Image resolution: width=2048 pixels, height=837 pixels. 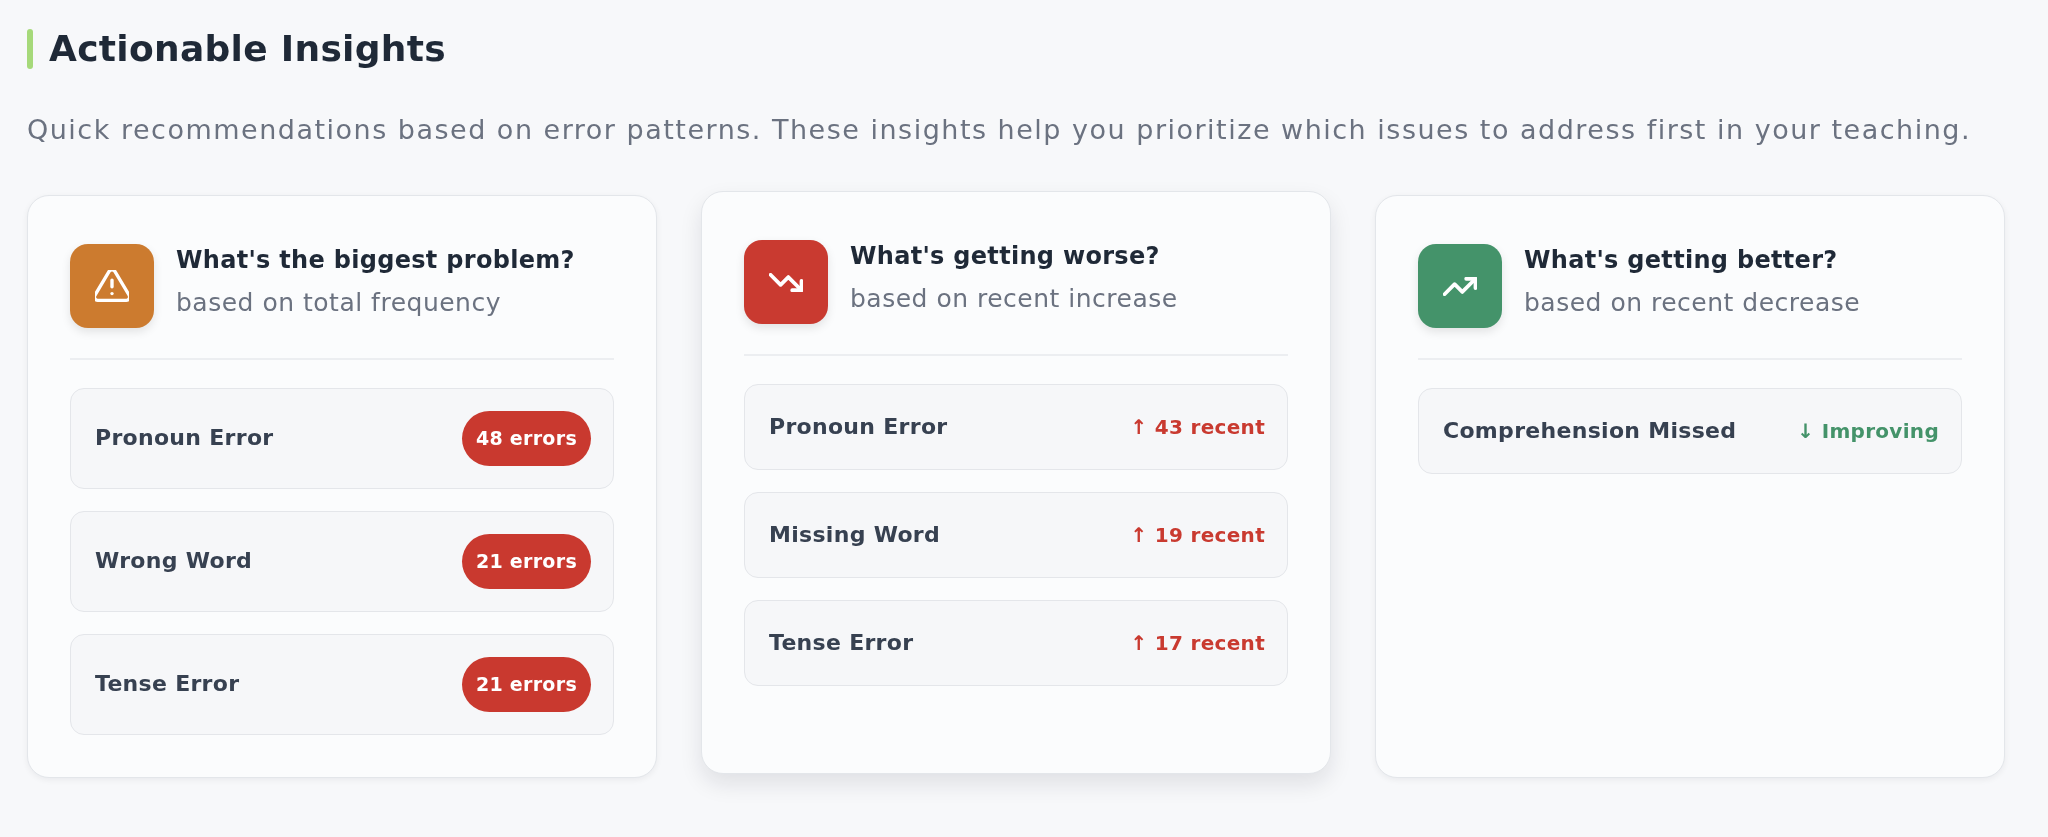 What do you see at coordinates (1197, 643) in the screenshot?
I see `trend-label: ↑ 17 recent` at bounding box center [1197, 643].